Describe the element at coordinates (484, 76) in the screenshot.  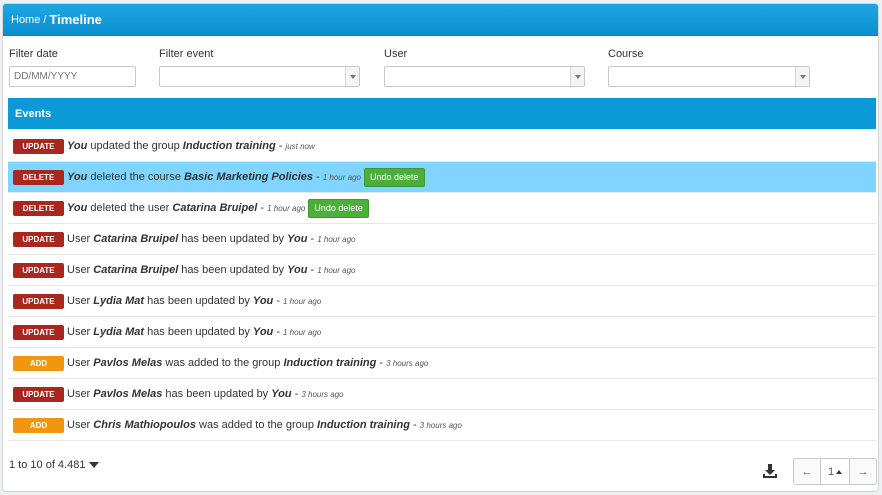
I see `filter-user-select` at that location.